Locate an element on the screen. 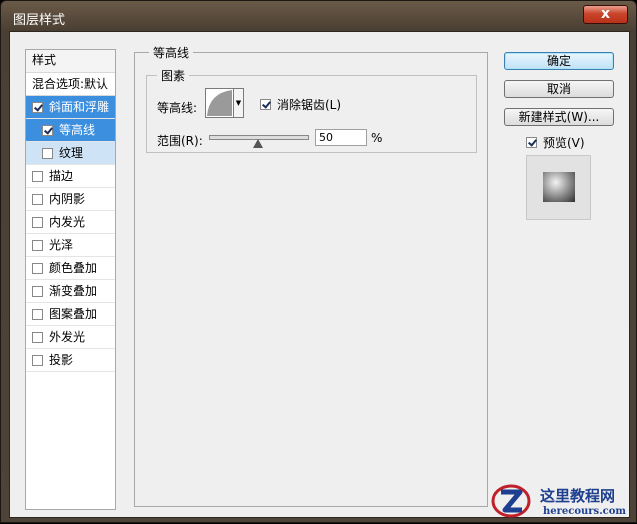 The height and width of the screenshot is (524, 637). style-item: 光泽 is located at coordinates (70, 245).